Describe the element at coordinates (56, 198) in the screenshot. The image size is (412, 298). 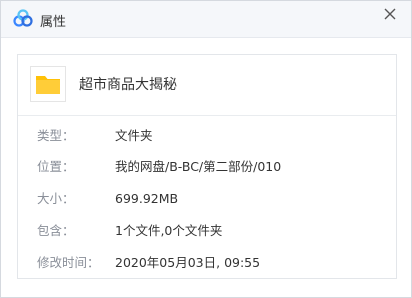
I see `property-label: 大小：` at that location.